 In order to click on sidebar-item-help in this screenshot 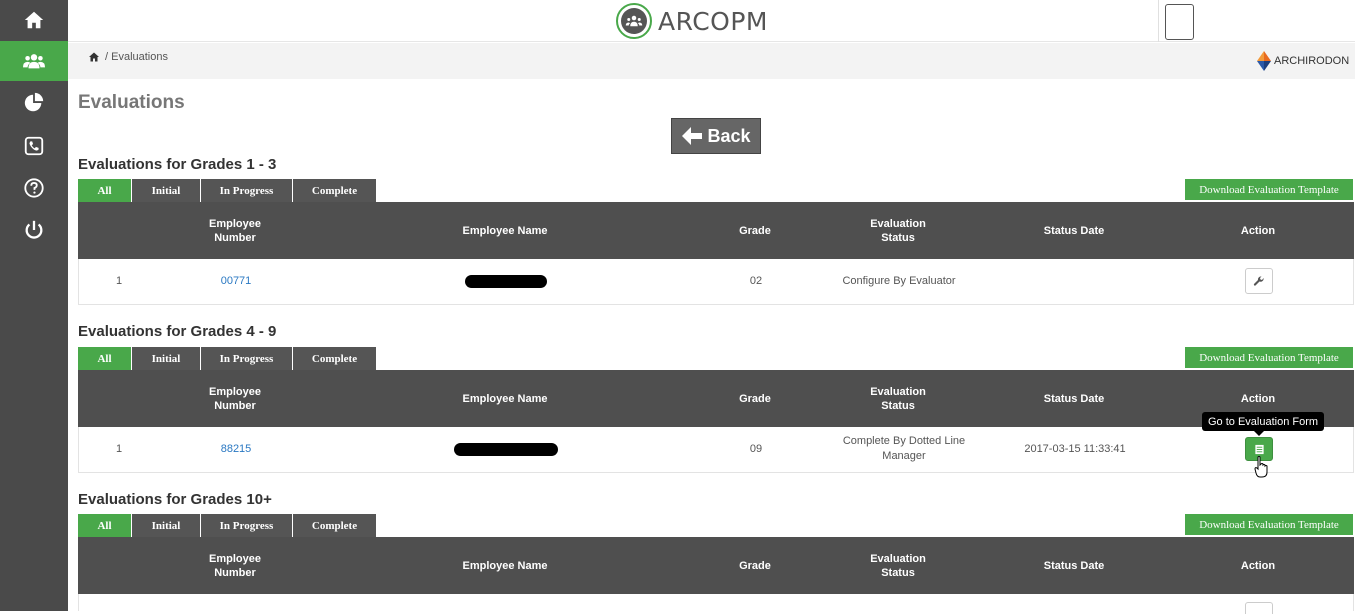, I will do `click(34, 188)`.